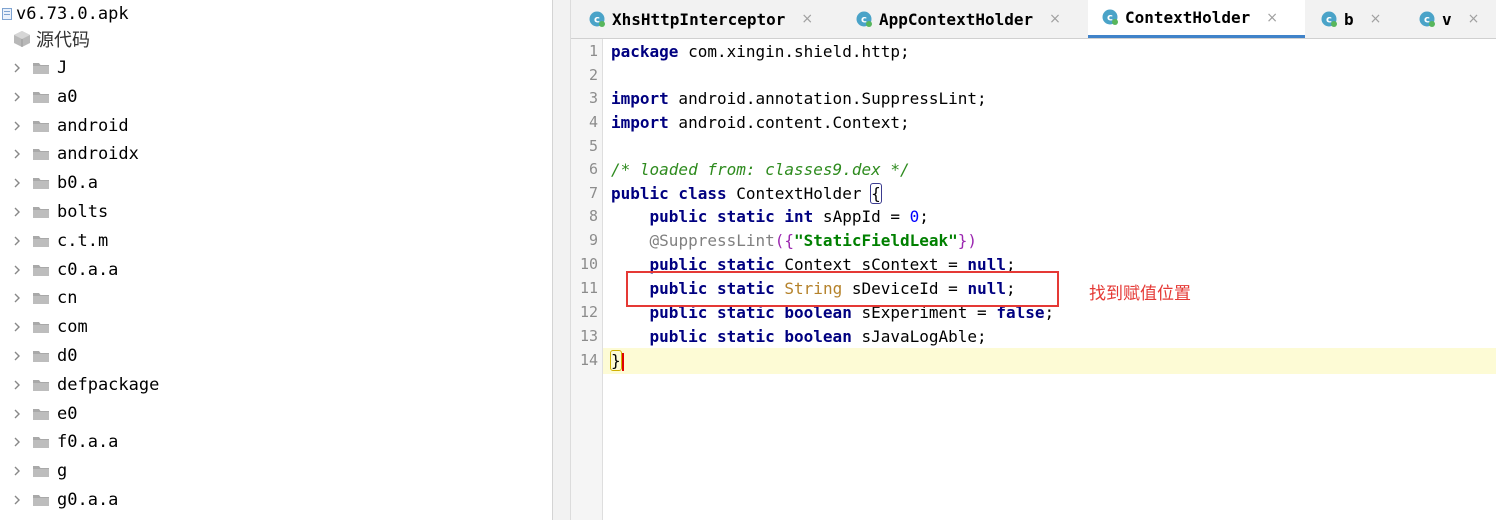 The image size is (1496, 520). What do you see at coordinates (63, 40) in the screenshot?
I see `tree-source-label: 源代码` at bounding box center [63, 40].